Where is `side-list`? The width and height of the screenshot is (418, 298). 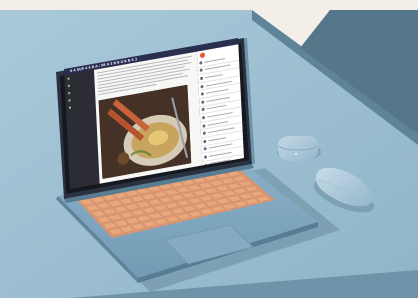 side-list is located at coordinates (220, 109).